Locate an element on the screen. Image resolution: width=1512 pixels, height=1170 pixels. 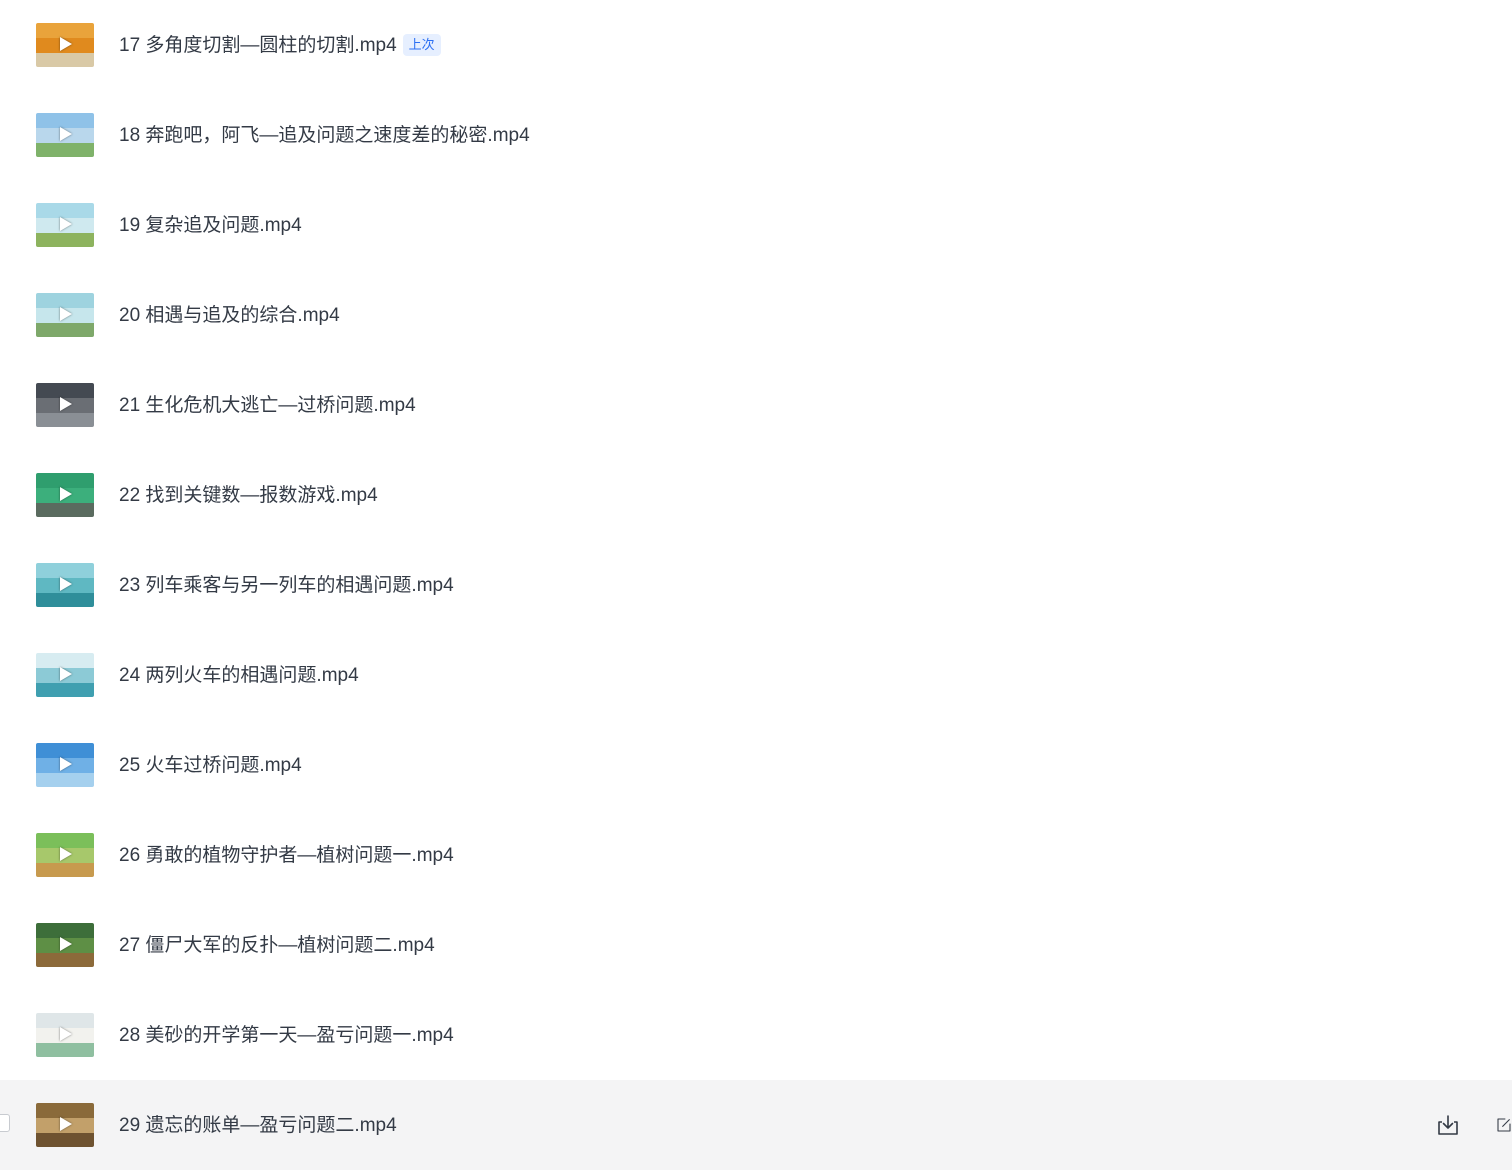
file-row: 28 美砂的开学第一天—盈亏问题一.mp4 is located at coordinates (756, 1035).